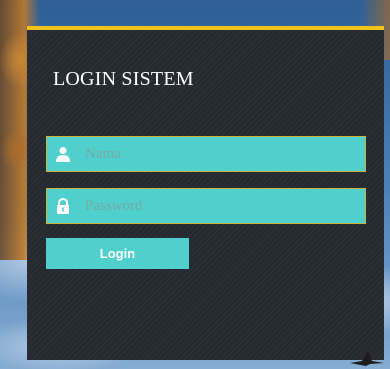 The image size is (390, 369). What do you see at coordinates (63, 154) in the screenshot?
I see `user-icon` at bounding box center [63, 154].